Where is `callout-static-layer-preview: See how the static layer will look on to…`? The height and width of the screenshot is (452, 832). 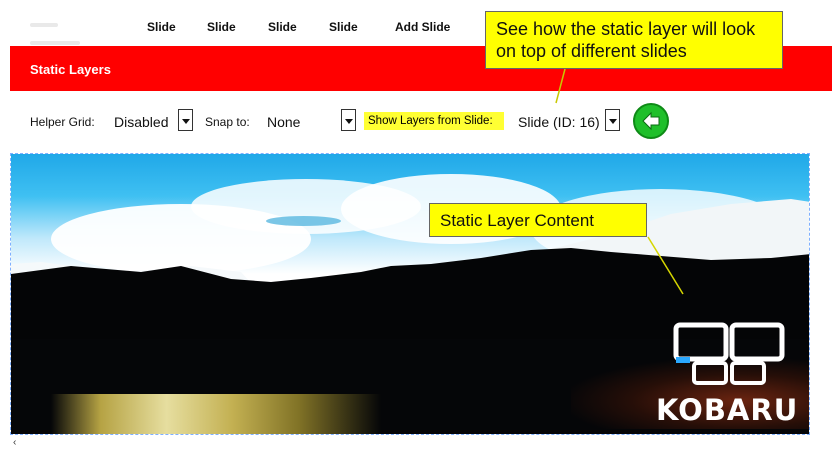
callout-static-layer-preview: See how the static layer will look on to… is located at coordinates (634, 40).